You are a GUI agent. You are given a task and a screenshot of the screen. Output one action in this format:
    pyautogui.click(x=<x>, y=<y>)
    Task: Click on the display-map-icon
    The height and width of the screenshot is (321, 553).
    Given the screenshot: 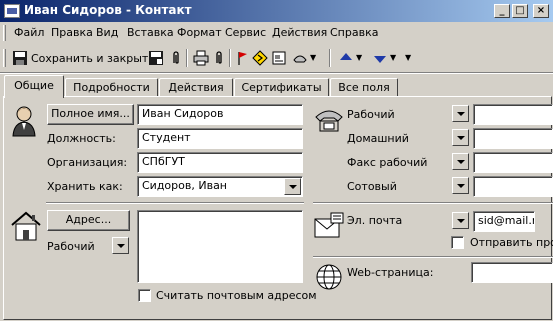 What is the action you would take?
    pyautogui.click(x=279, y=58)
    